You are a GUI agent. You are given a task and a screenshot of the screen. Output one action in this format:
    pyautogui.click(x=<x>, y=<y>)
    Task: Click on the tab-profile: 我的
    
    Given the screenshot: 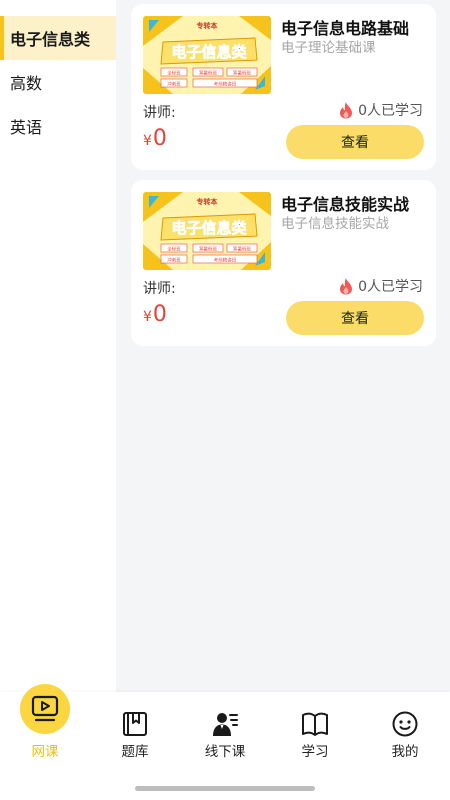 What is the action you would take?
    pyautogui.click(x=405, y=728)
    